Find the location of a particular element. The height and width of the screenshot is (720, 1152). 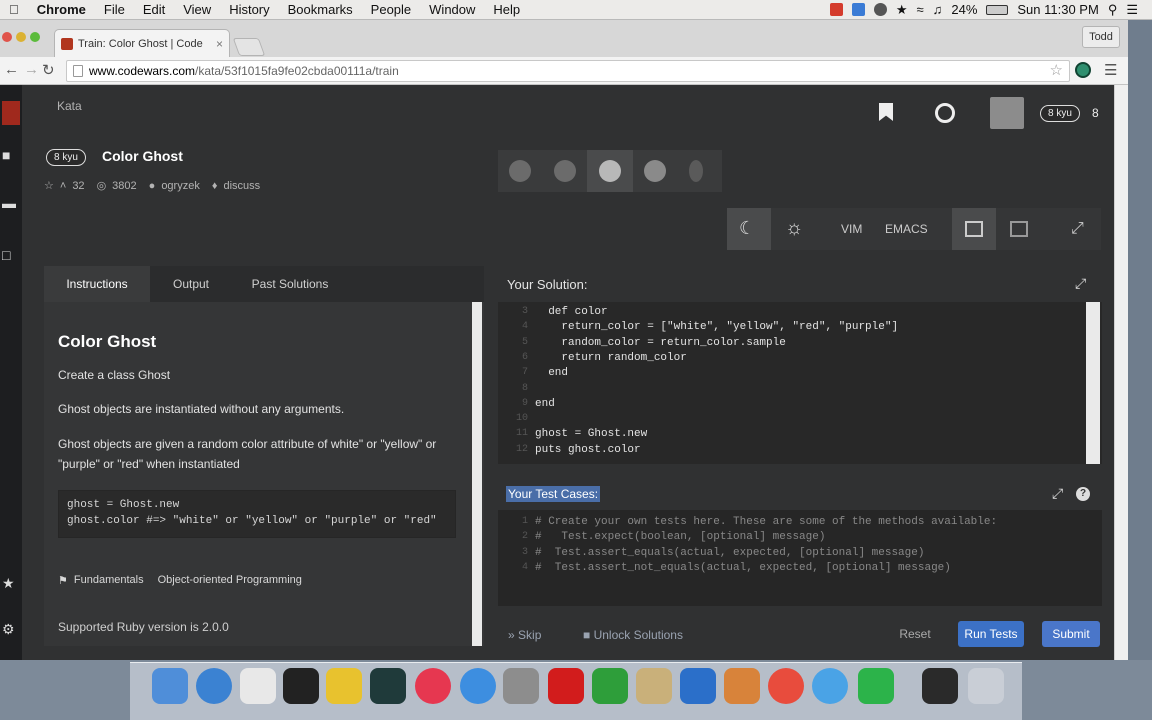

menu-file: File is located at coordinates (114, 9).